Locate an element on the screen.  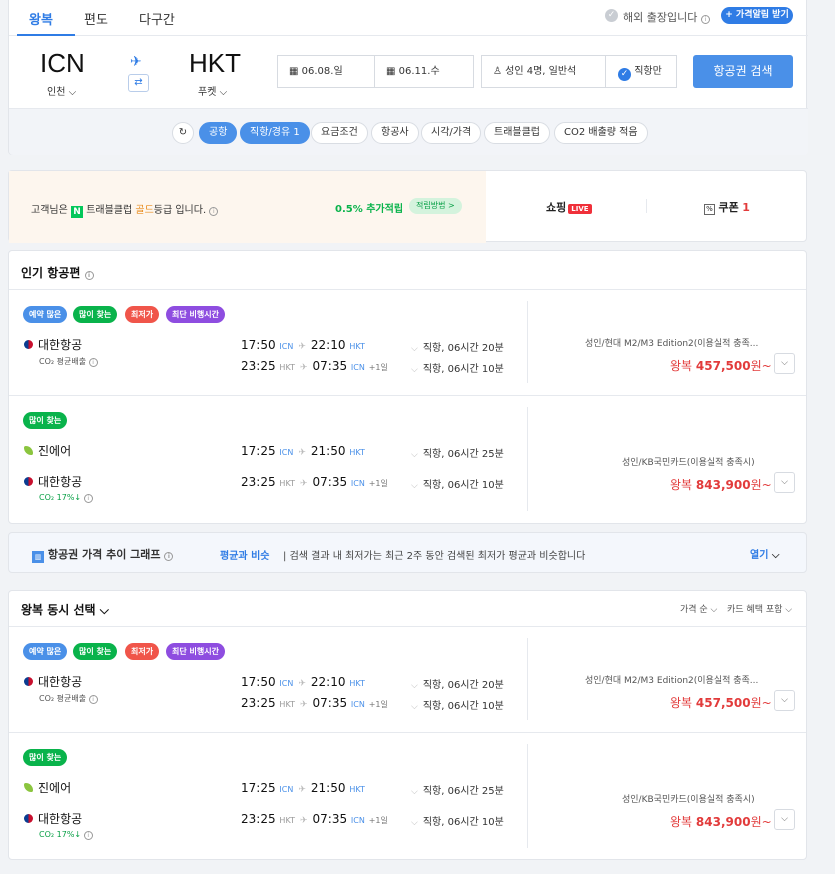
return-date-field: ▦ 06.11.수 is located at coordinates (424, 71).